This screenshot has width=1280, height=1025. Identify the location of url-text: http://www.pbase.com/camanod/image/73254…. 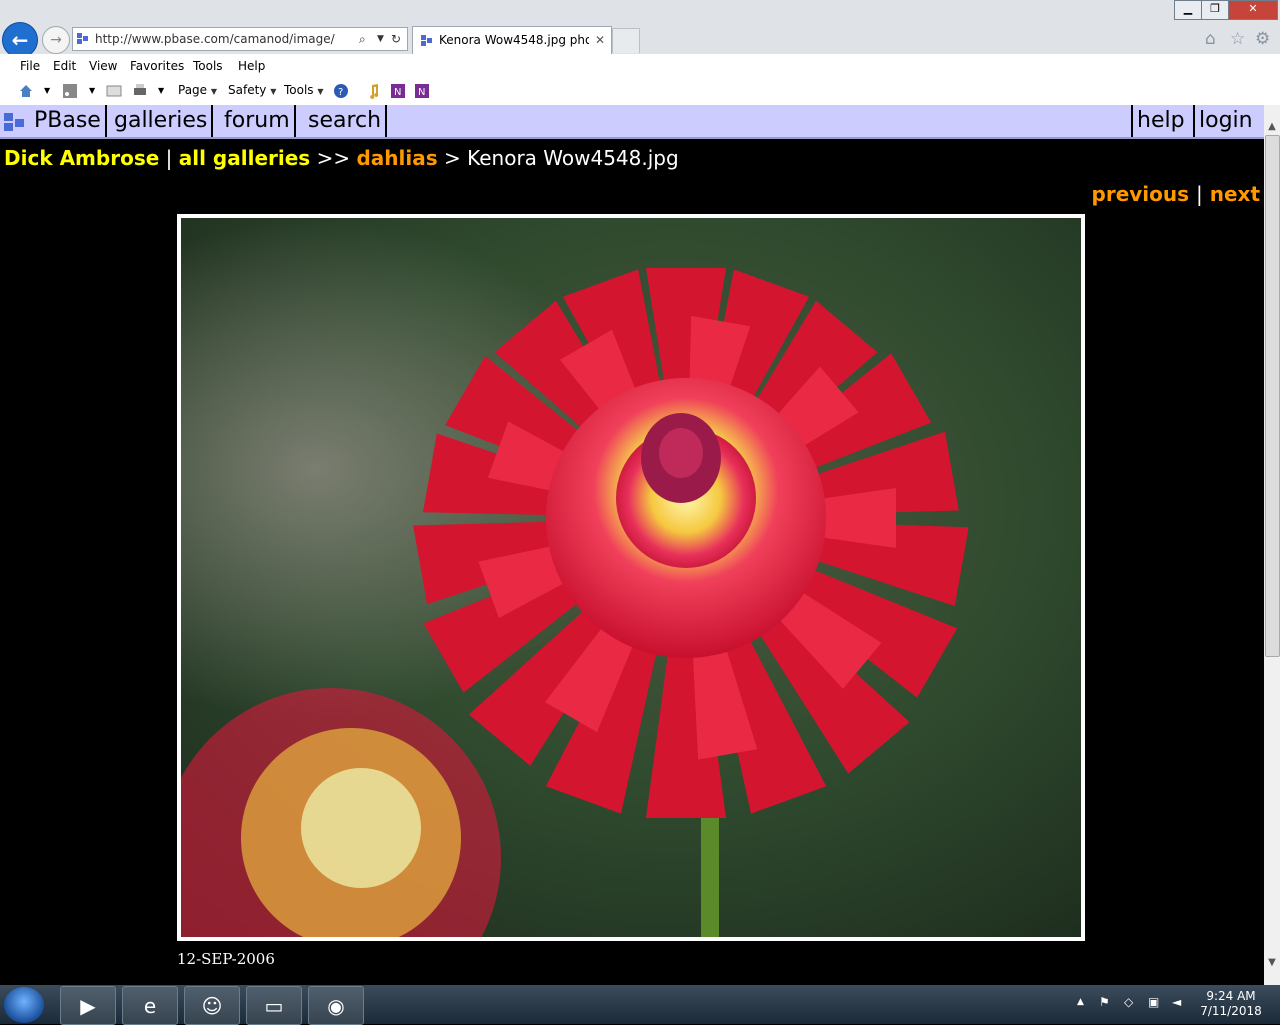
(215, 39).